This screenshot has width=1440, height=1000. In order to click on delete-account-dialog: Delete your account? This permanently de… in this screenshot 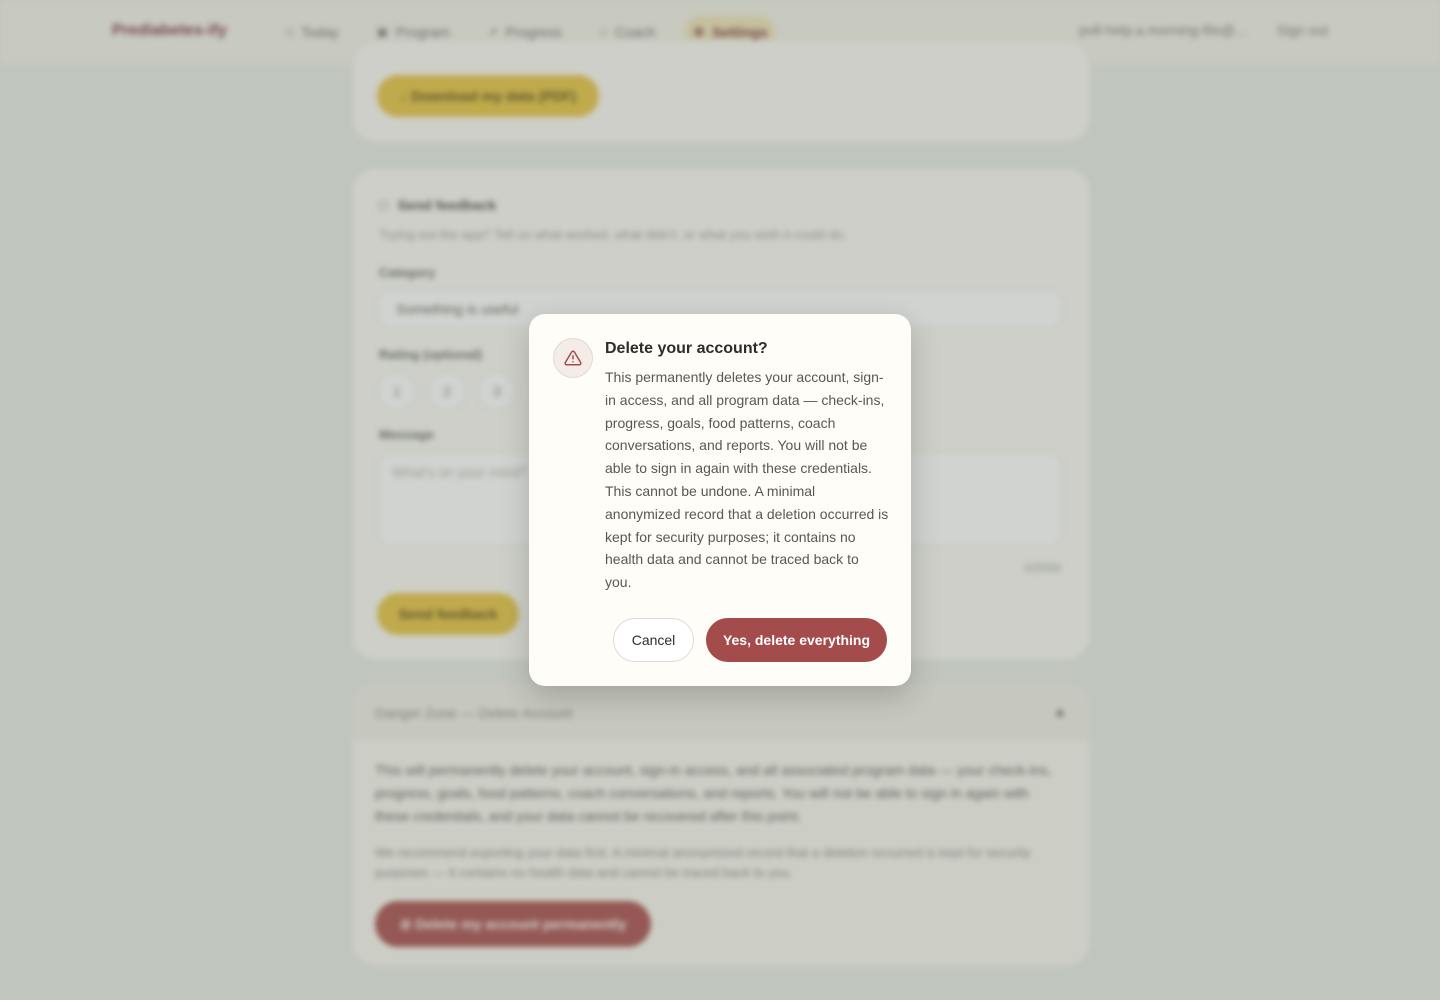, I will do `click(720, 500)`.